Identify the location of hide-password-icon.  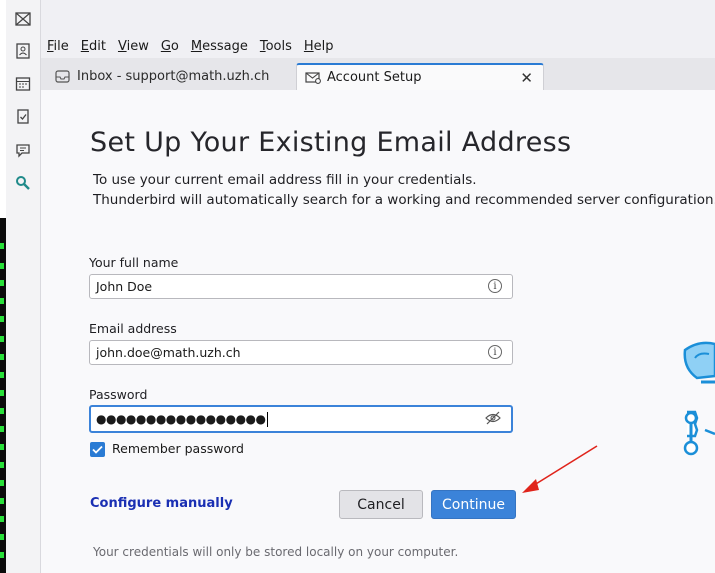
(493, 418).